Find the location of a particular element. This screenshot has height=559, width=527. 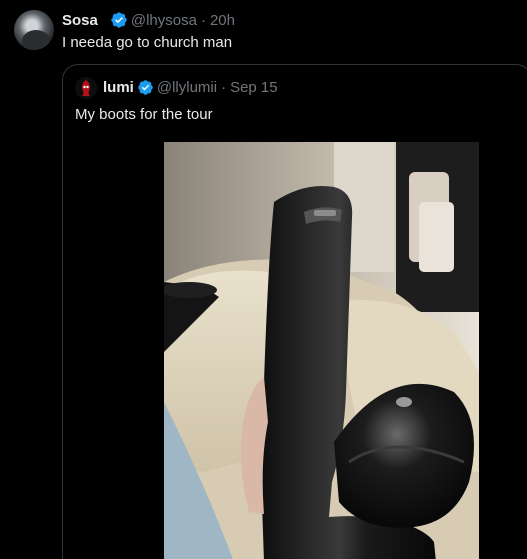

quoted-tweet-date: Sep 15 is located at coordinates (254, 87).